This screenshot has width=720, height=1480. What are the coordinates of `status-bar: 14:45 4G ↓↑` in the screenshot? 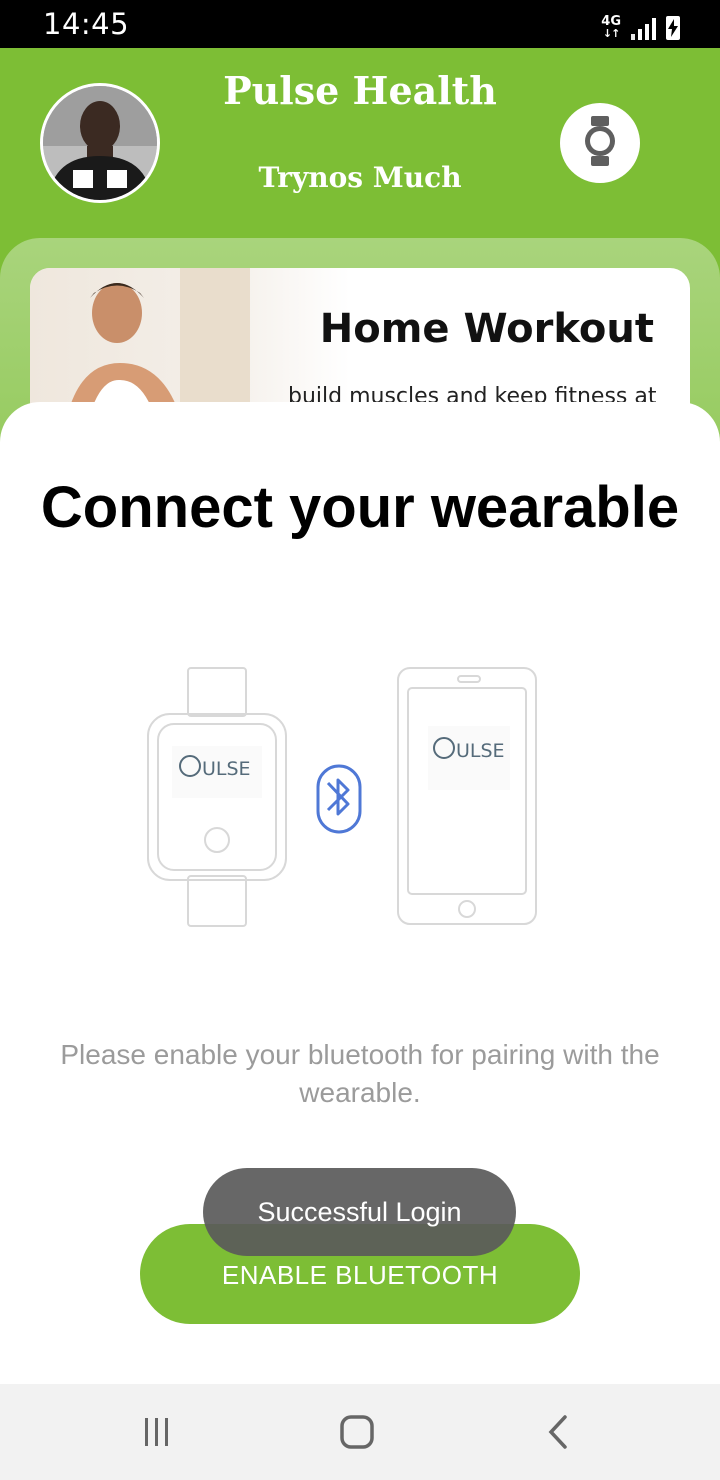 It's located at (360, 24).